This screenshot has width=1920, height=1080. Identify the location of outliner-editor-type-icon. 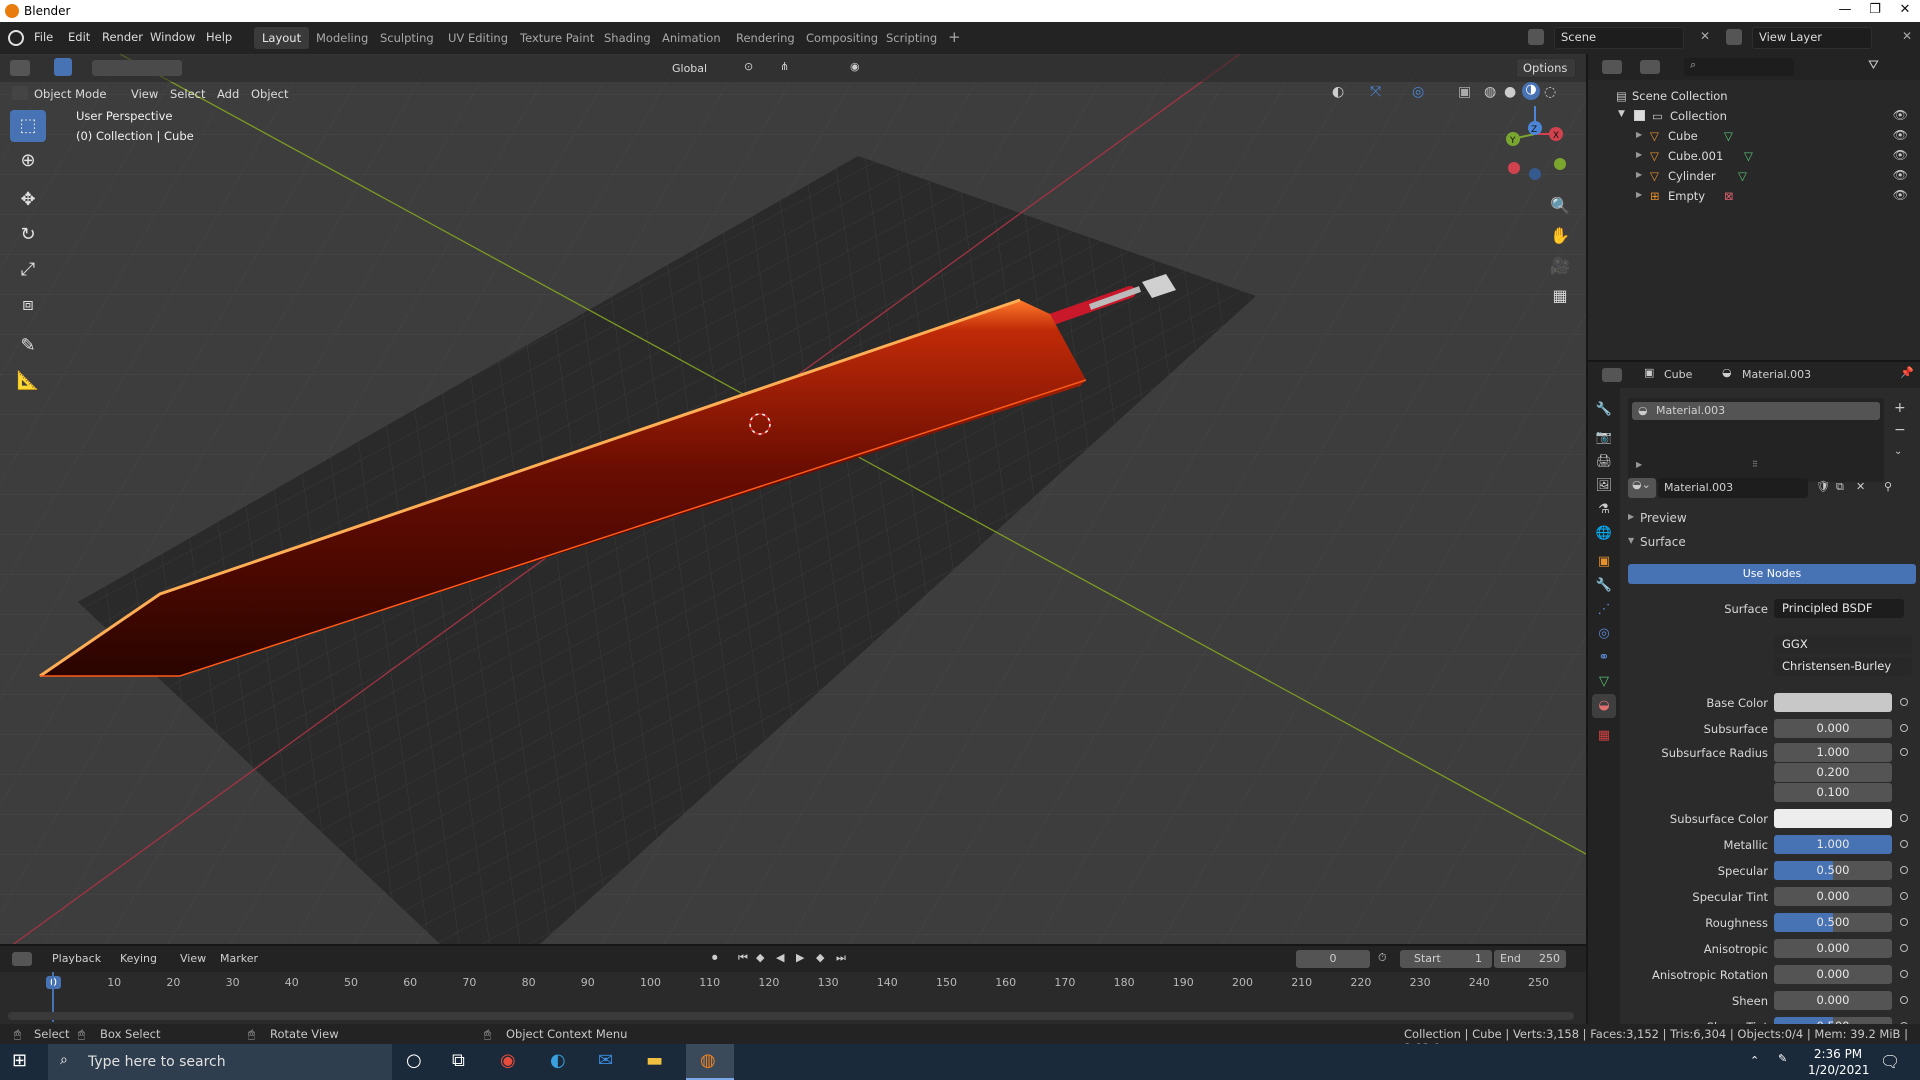
(1612, 67).